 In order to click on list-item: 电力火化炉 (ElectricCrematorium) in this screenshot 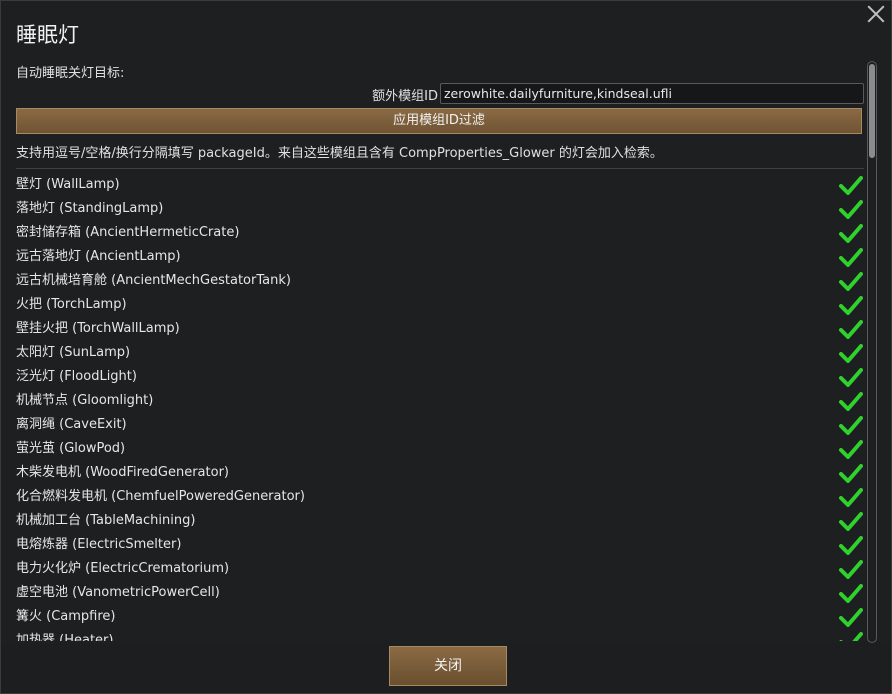, I will do `click(440, 569)`.